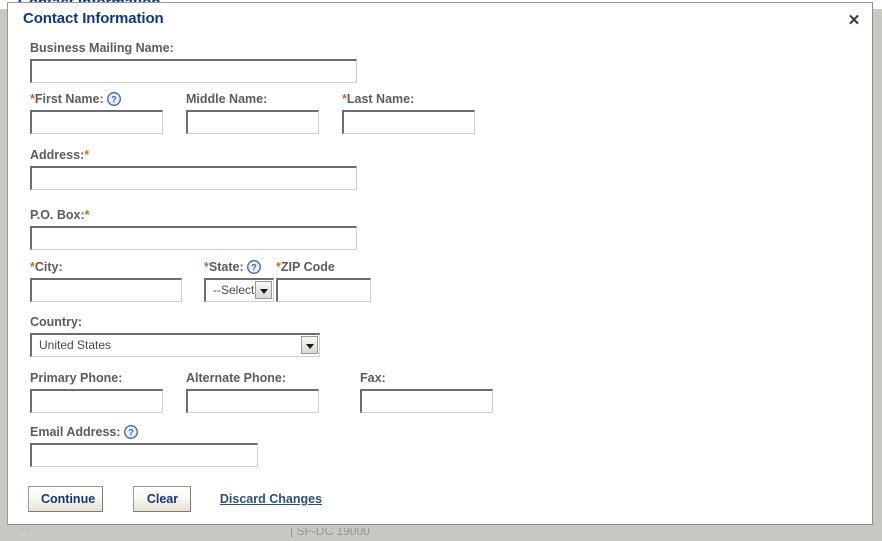 This screenshot has width=882, height=541. What do you see at coordinates (193, 238) in the screenshot?
I see `po-box-input` at bounding box center [193, 238].